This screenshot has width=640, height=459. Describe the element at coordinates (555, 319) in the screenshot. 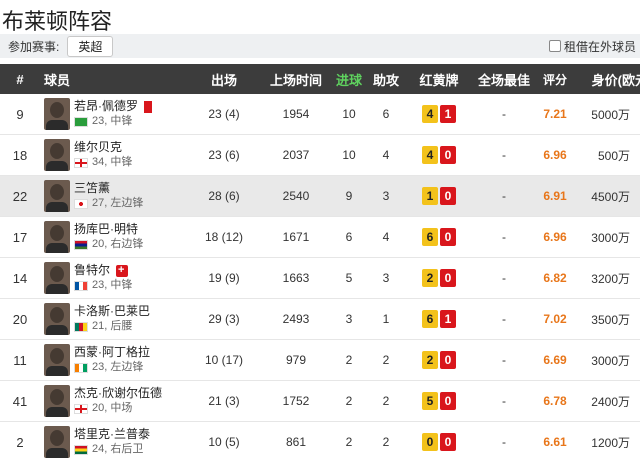

I see `rating-value: 7.02` at that location.